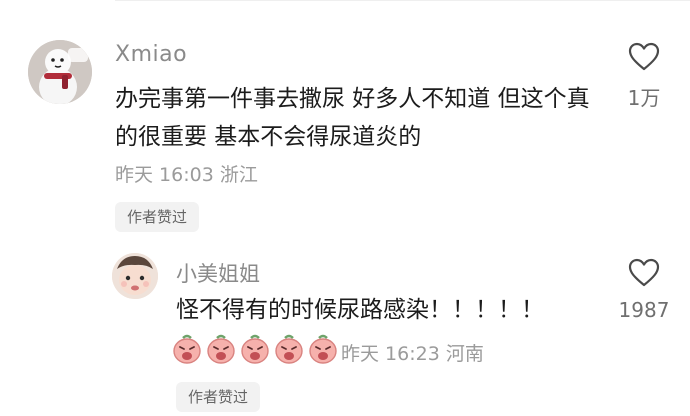  I want to click on reply-meta: 昨天 16:23 河南, so click(412, 352).